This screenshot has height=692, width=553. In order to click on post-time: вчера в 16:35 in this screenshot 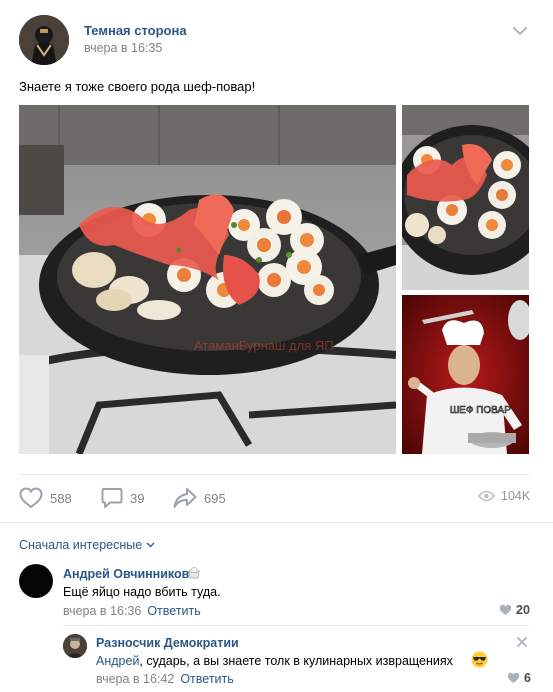, I will do `click(123, 48)`.